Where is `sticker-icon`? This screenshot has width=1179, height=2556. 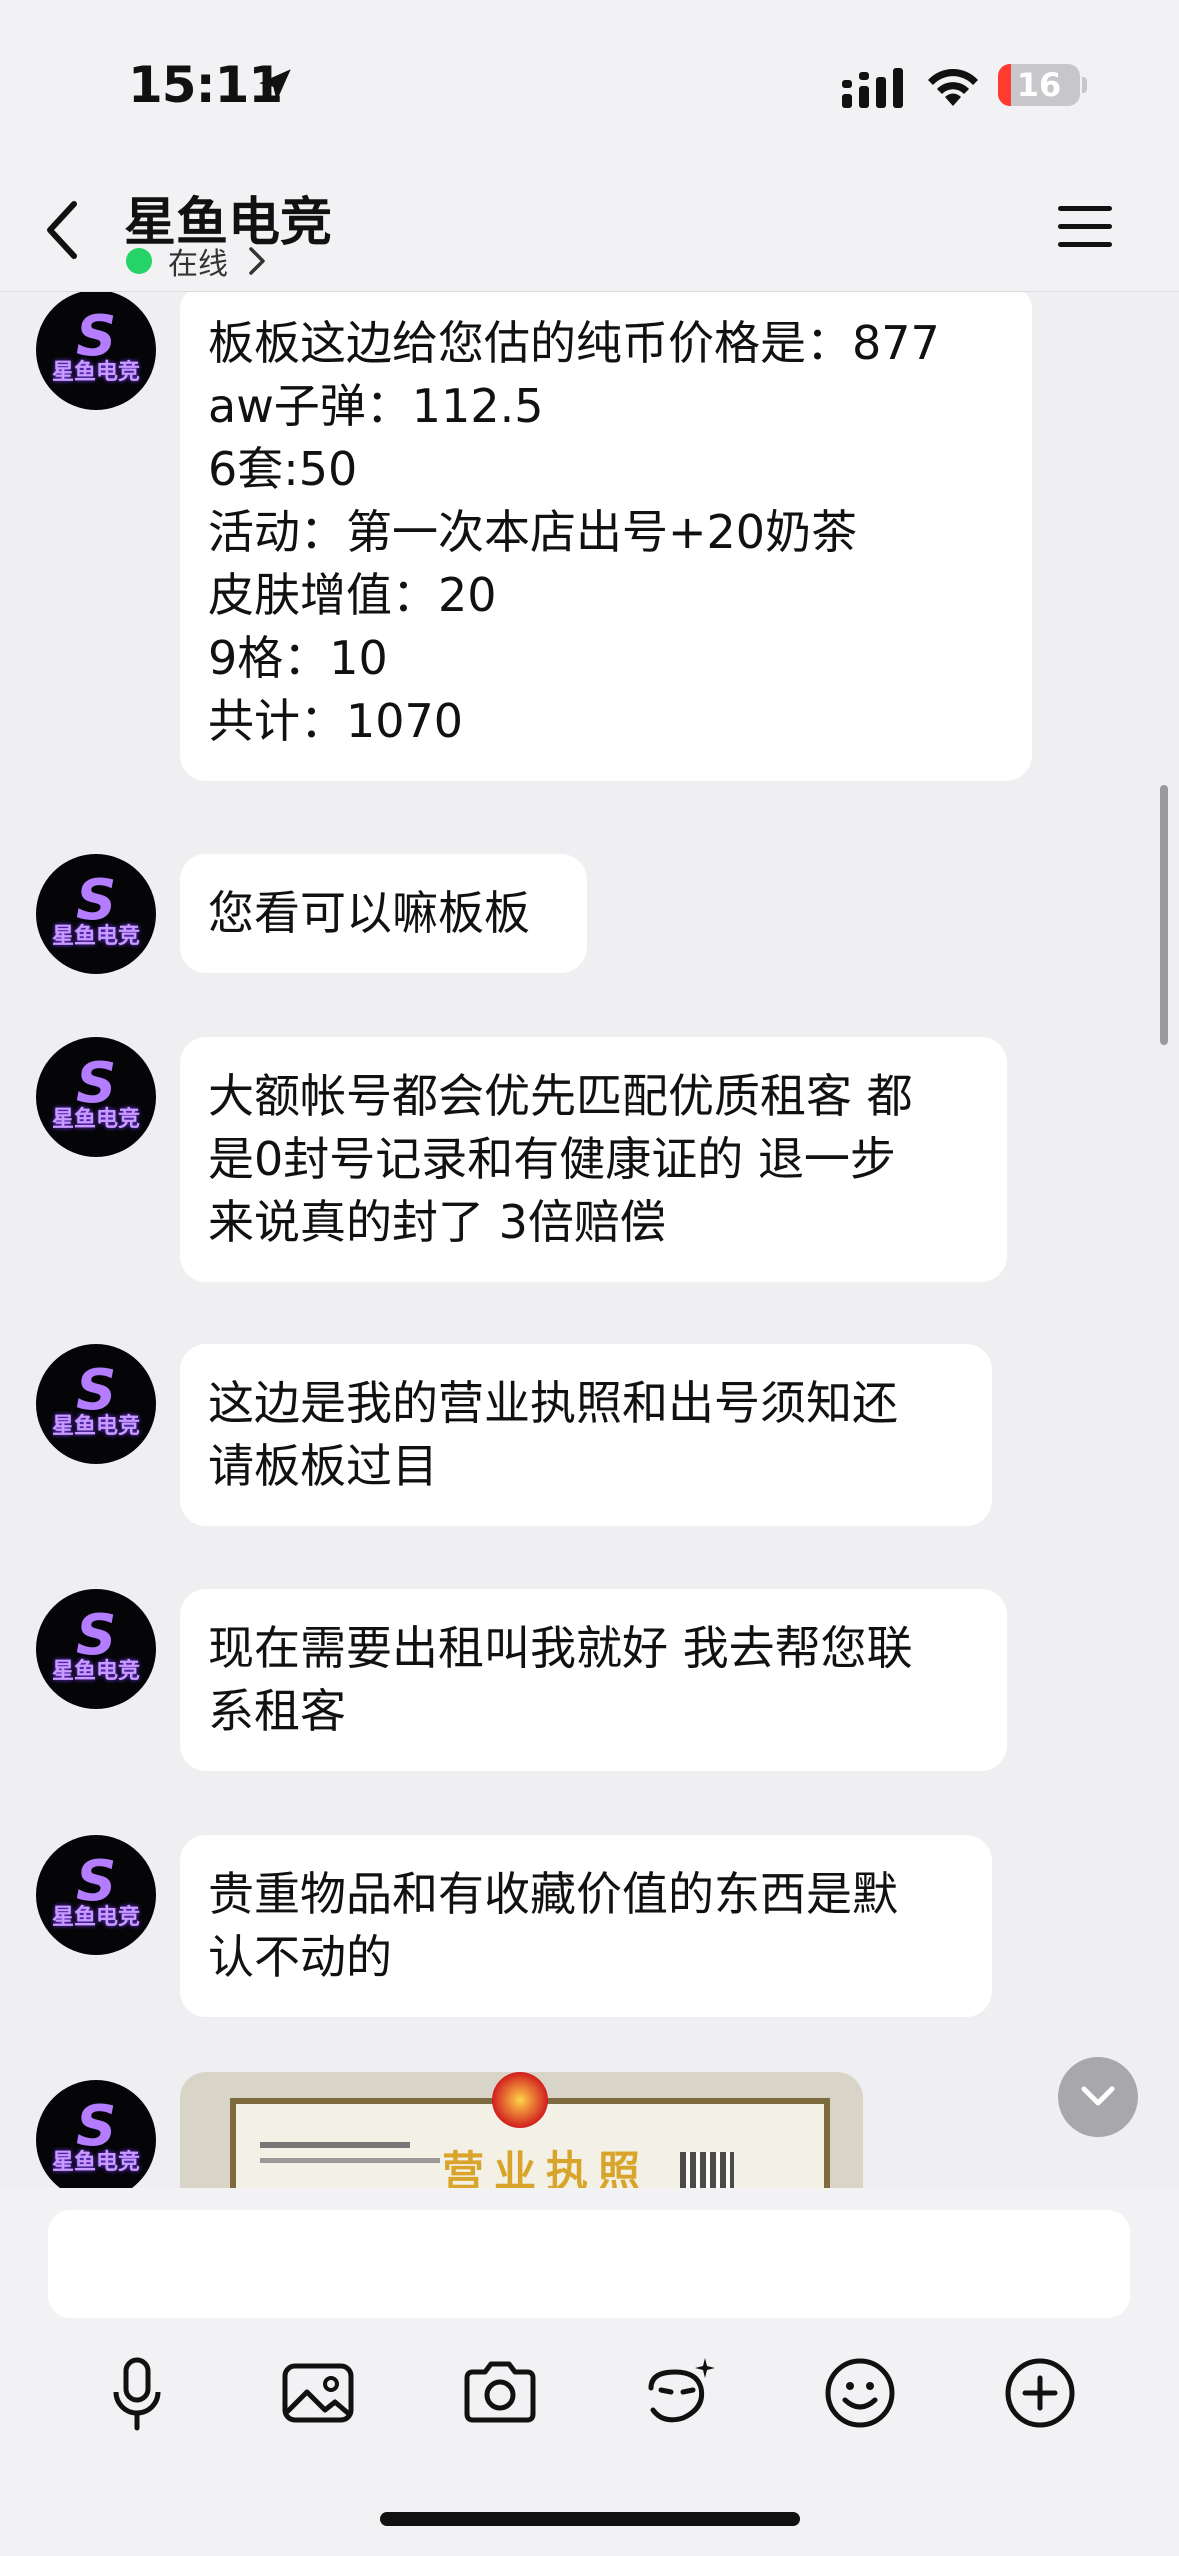 sticker-icon is located at coordinates (680, 2393).